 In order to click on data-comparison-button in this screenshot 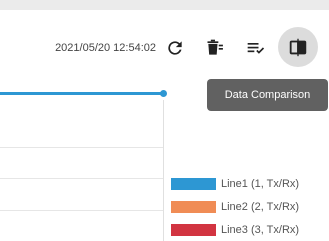, I will do `click(298, 47)`.